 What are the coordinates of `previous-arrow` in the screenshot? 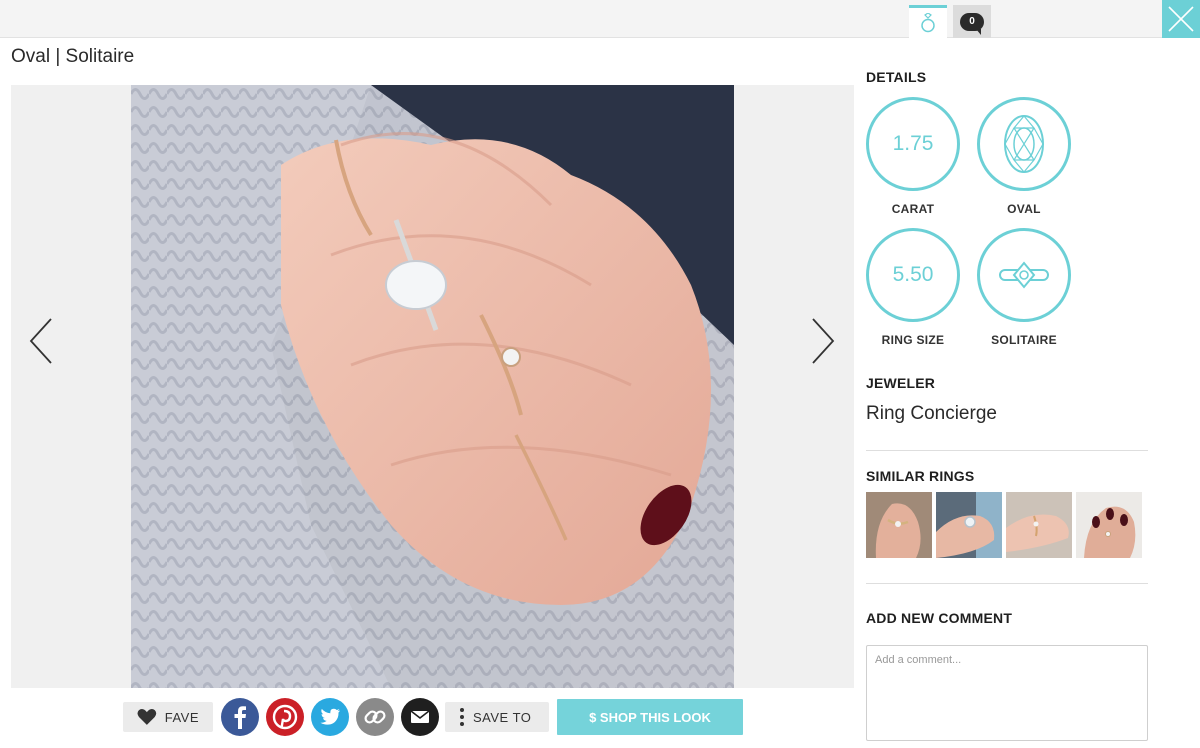 It's located at (41, 341).